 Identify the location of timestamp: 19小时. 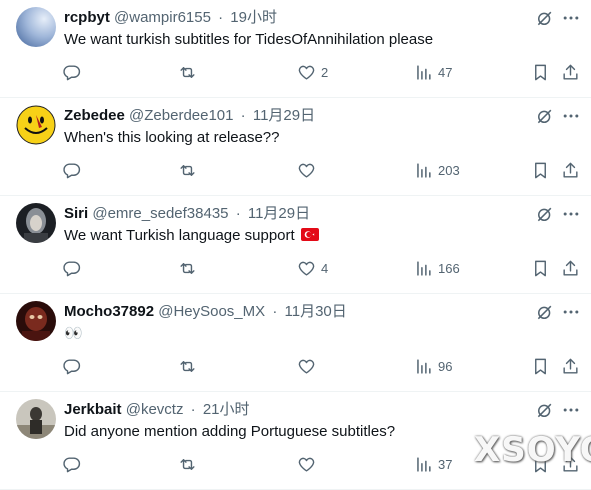
(253, 17).